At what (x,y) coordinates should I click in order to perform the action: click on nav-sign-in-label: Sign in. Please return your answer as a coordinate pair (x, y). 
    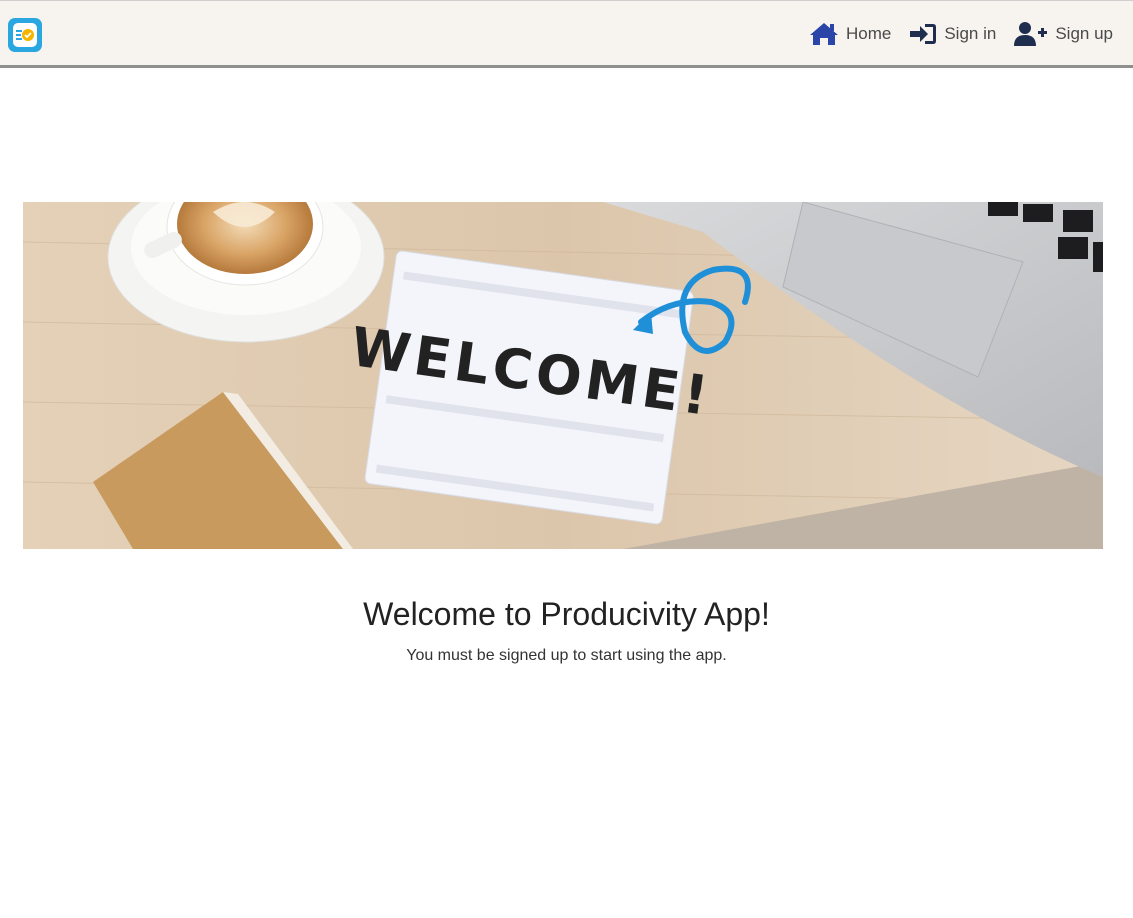
    Looking at the image, I should click on (970, 33).